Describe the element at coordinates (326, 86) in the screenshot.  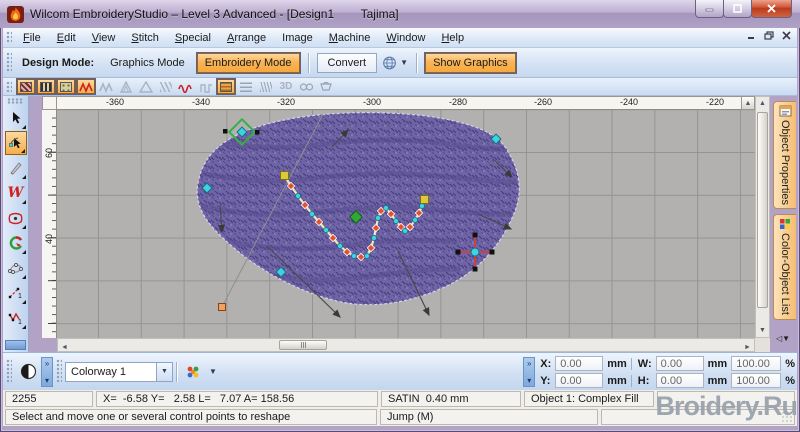
I see `stumpwork-icon` at that location.